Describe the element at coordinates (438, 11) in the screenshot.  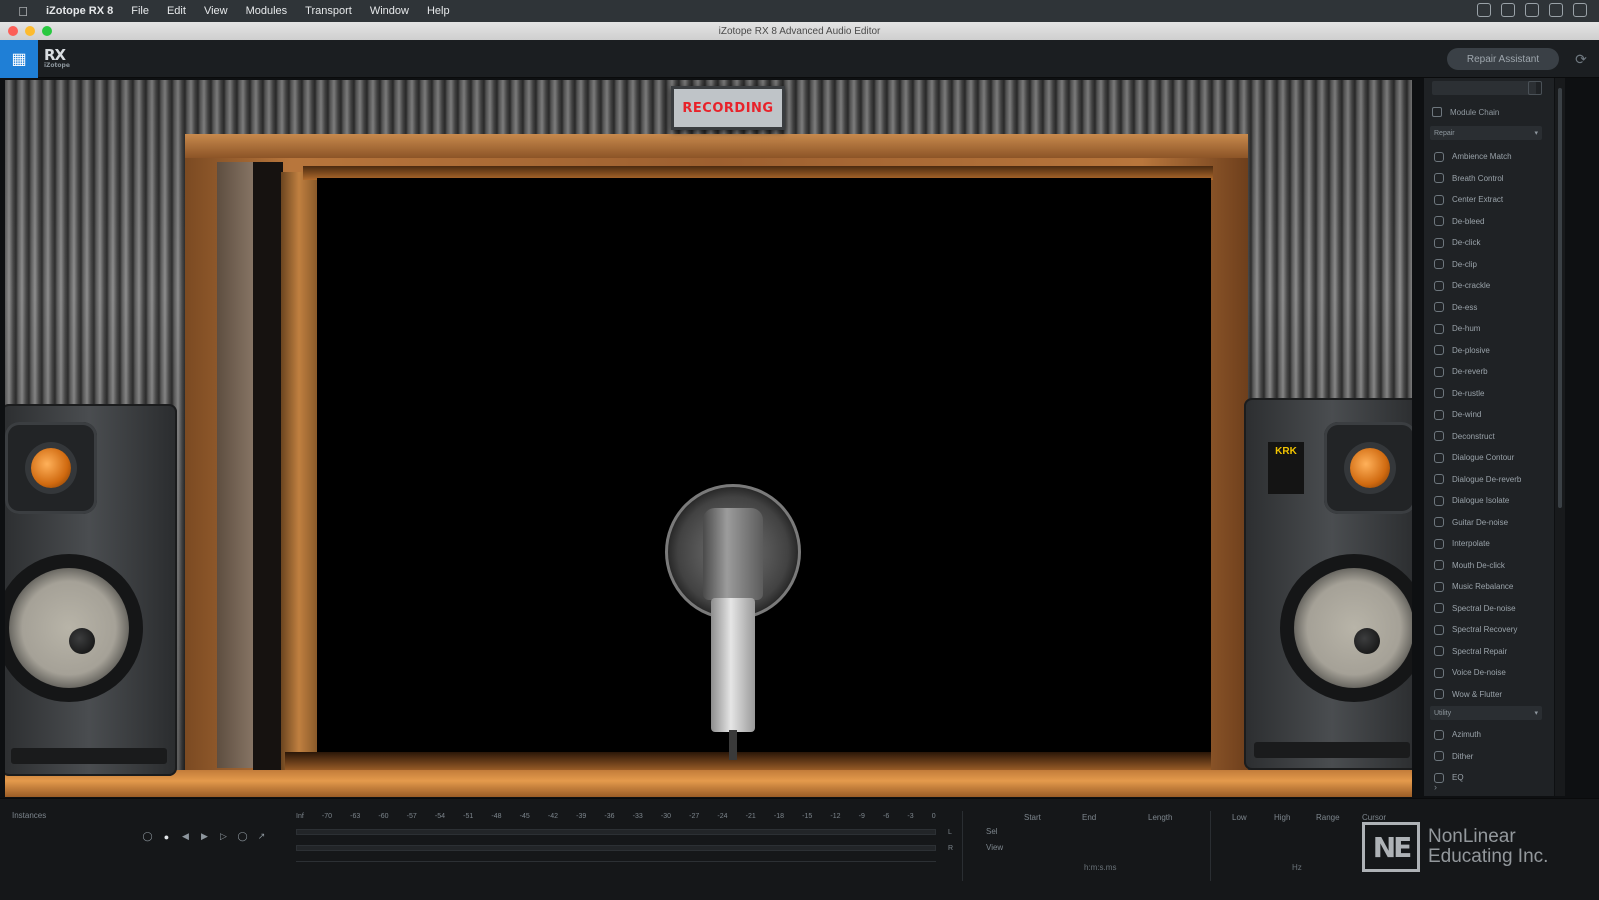
I see `menu-help: Help` at that location.